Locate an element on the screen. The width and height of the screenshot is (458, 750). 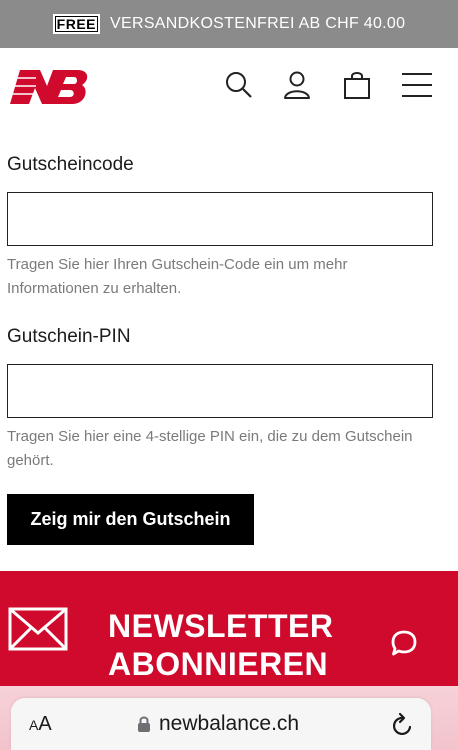
lock-icon is located at coordinates (144, 724).